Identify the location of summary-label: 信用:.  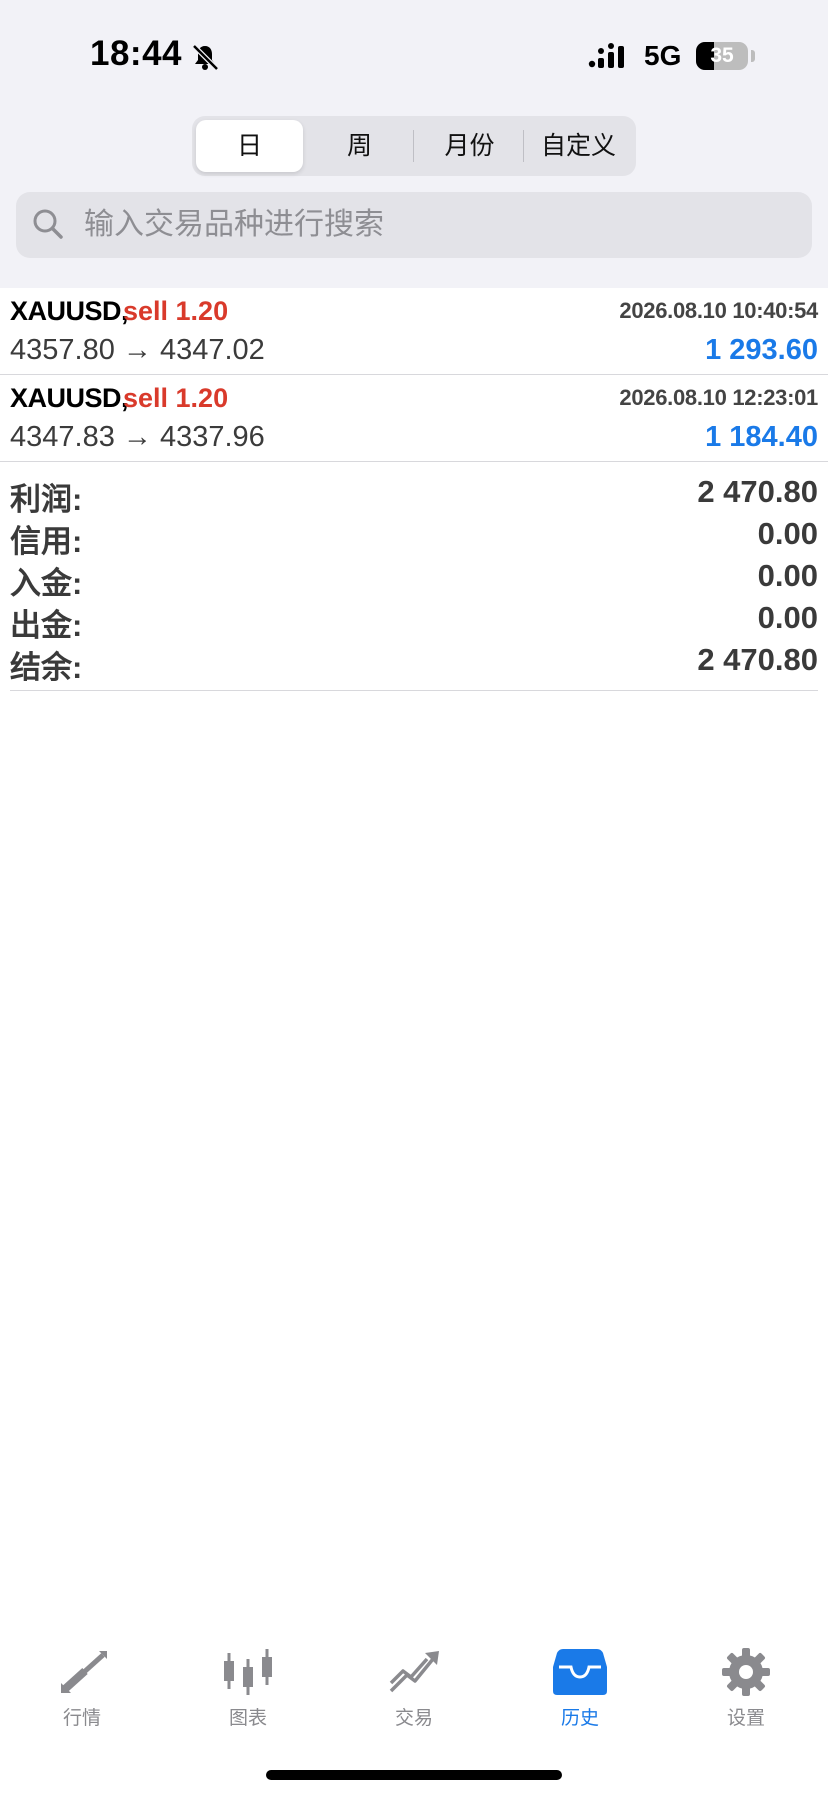
(46, 541).